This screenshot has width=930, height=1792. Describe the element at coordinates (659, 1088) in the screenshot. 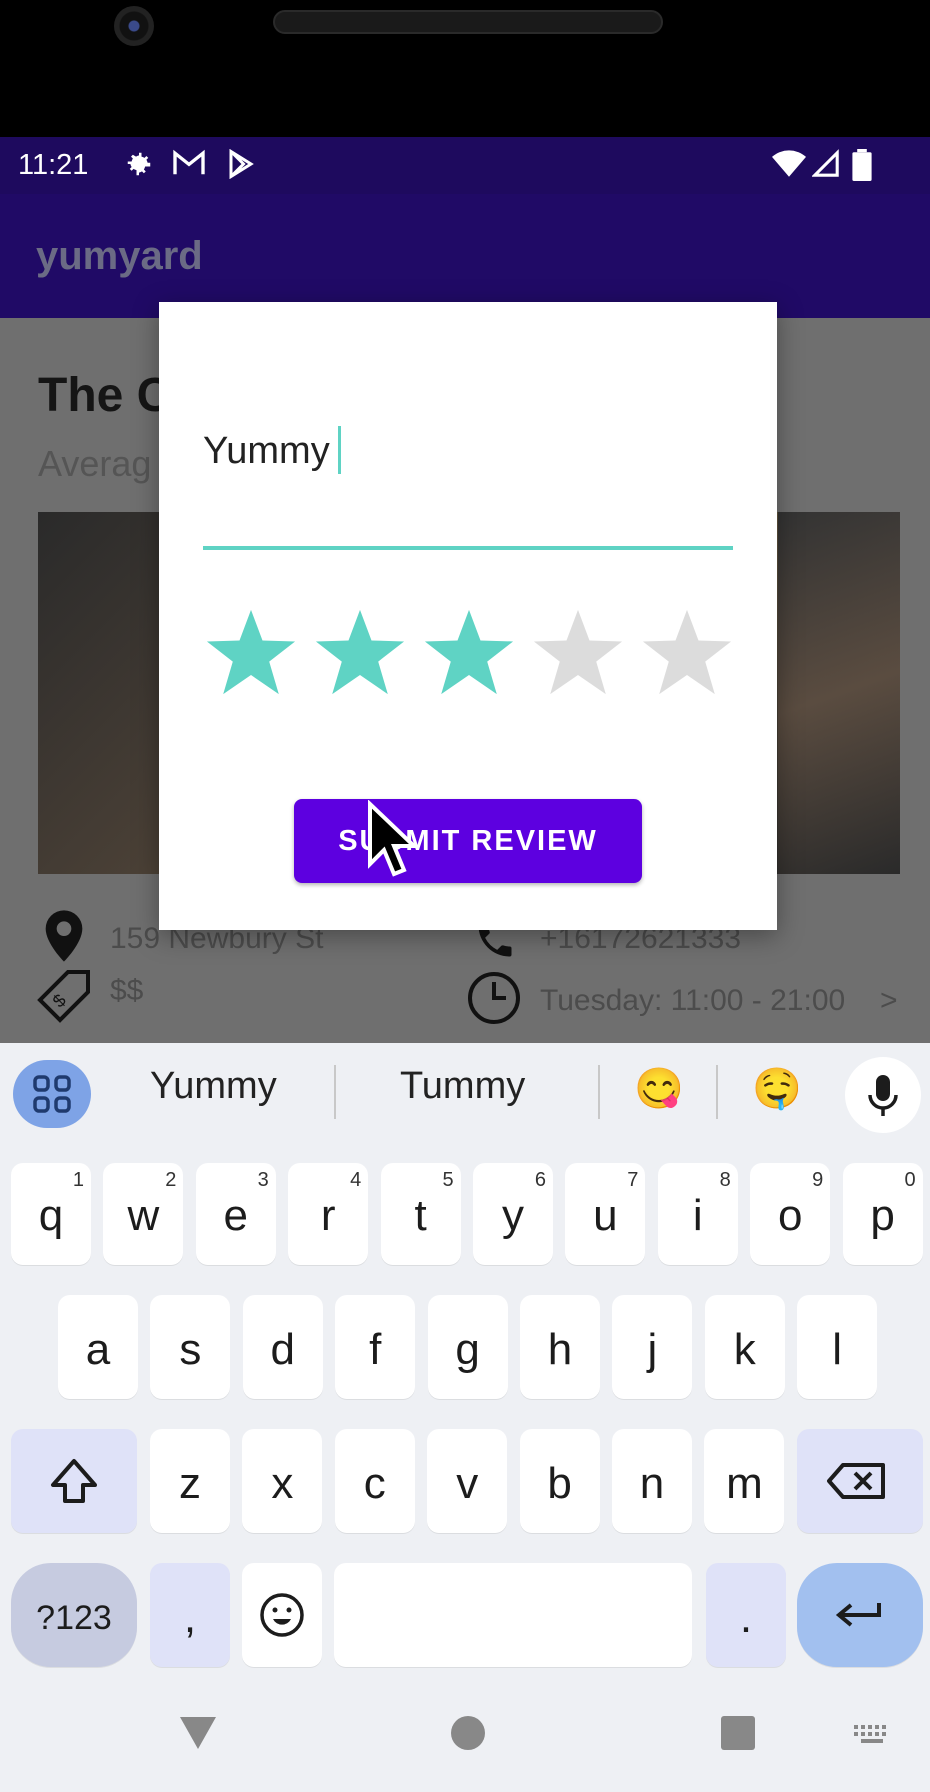

I see `emoji-suggestion-1: 😋` at that location.